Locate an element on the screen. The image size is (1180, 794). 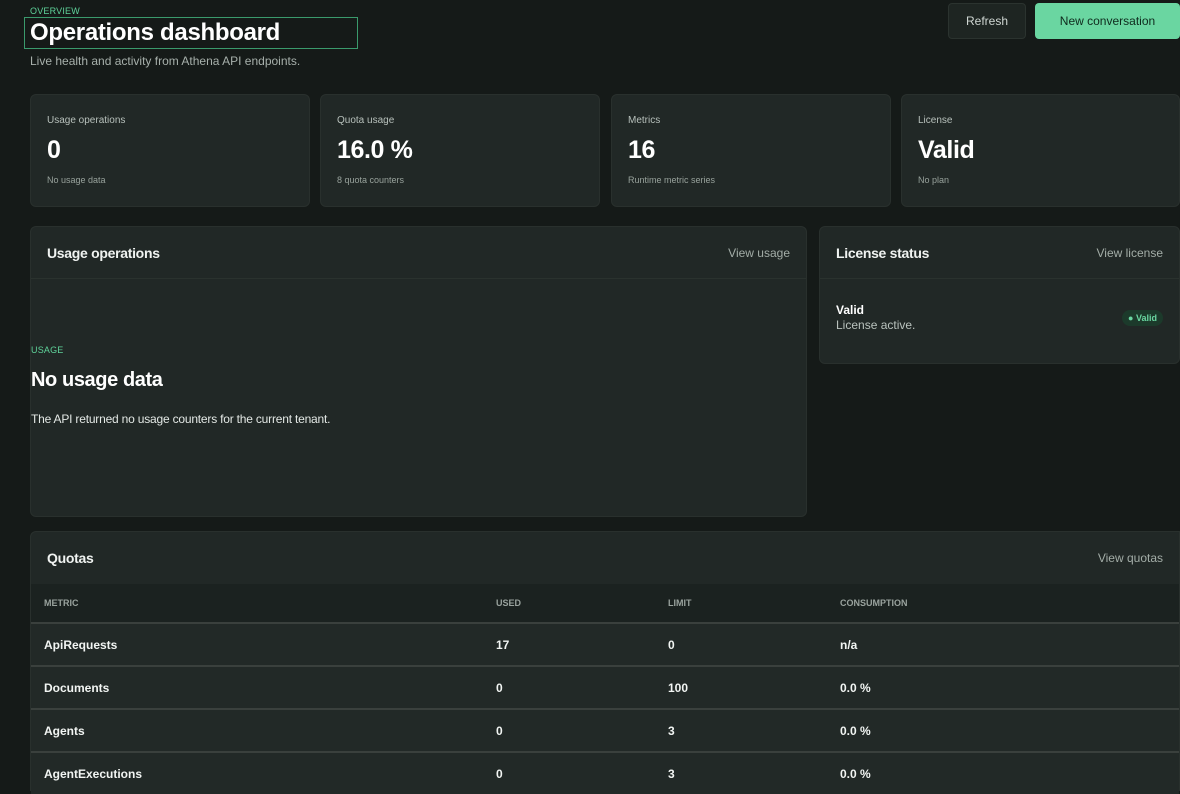
license-value: Valid is located at coordinates (850, 310).